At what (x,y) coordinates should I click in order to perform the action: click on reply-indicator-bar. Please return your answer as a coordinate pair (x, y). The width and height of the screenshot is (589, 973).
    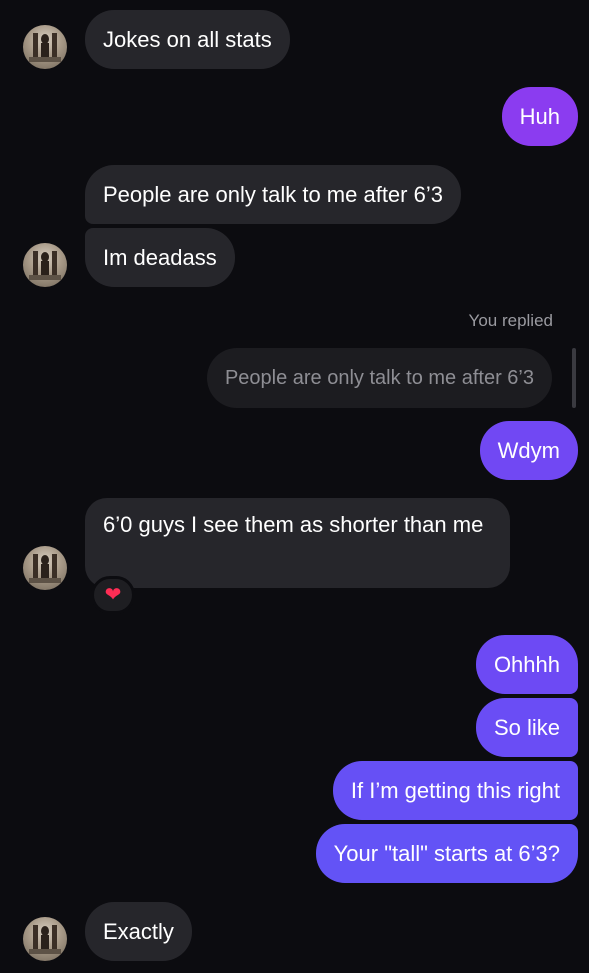
    Looking at the image, I should click on (574, 378).